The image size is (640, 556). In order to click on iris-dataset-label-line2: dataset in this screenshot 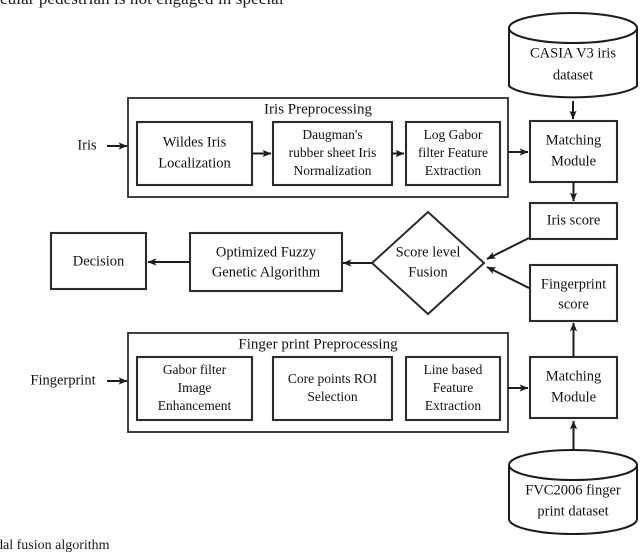, I will do `click(573, 75)`.